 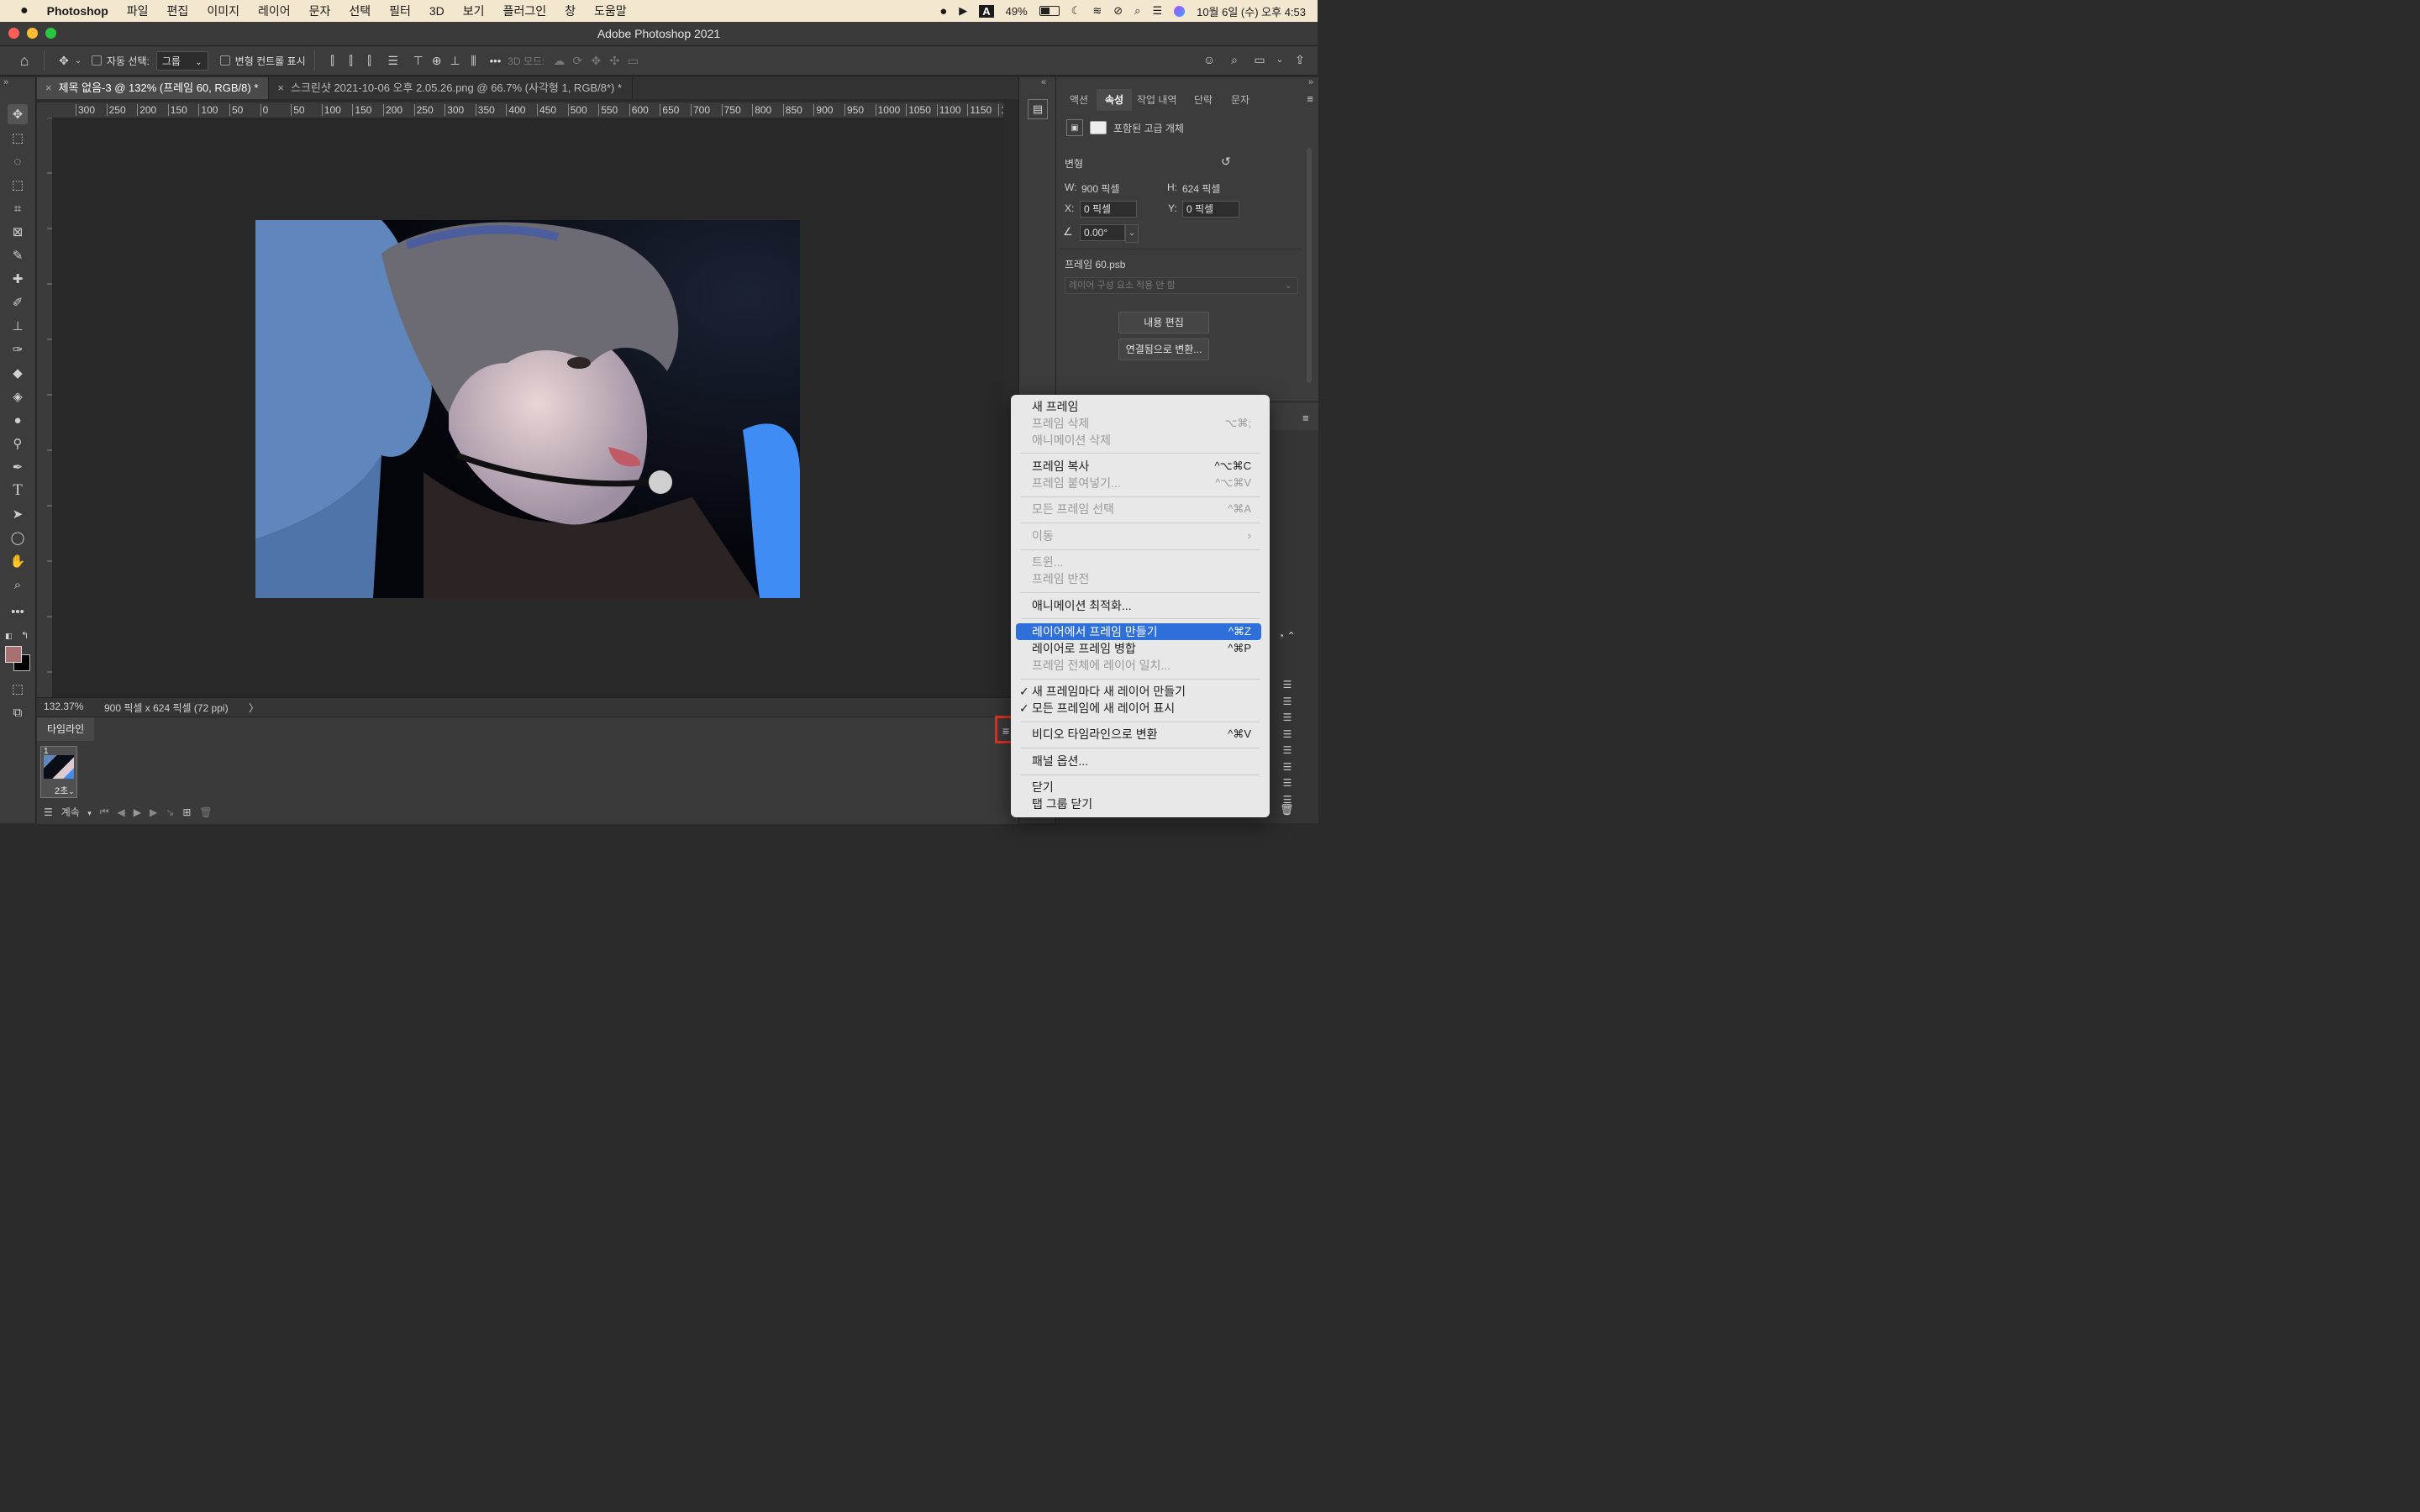 What do you see at coordinates (351, 60) in the screenshot?
I see `align-hcenter-icon: ⫿` at bounding box center [351, 60].